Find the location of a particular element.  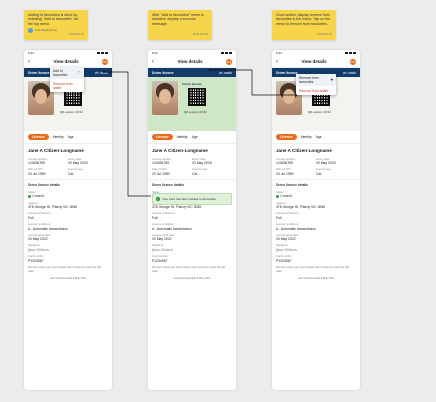

address-value: 378 George St, Fitzroy VIC 3065 is located at coordinates (301, 207).